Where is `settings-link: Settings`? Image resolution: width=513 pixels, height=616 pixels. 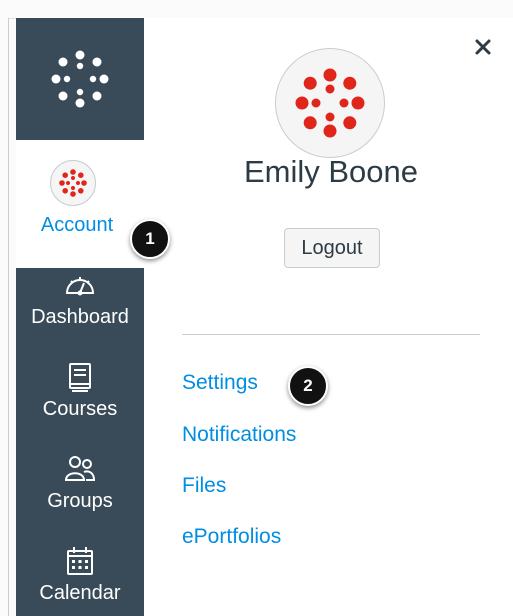 settings-link: Settings is located at coordinates (220, 383).